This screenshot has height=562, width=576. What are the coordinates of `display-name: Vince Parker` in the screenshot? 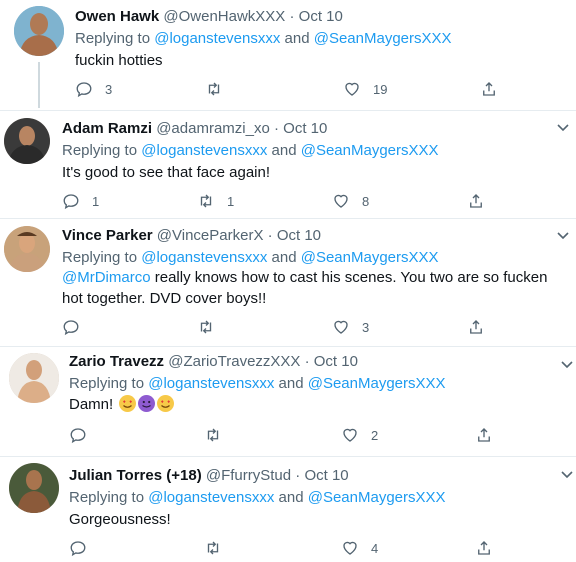 It's located at (107, 235).